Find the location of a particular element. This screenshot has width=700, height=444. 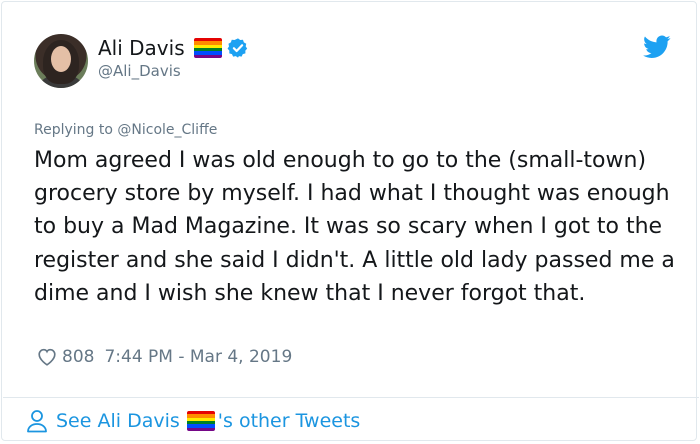

footer-link-prefix: See Ali Davis is located at coordinates (118, 421).